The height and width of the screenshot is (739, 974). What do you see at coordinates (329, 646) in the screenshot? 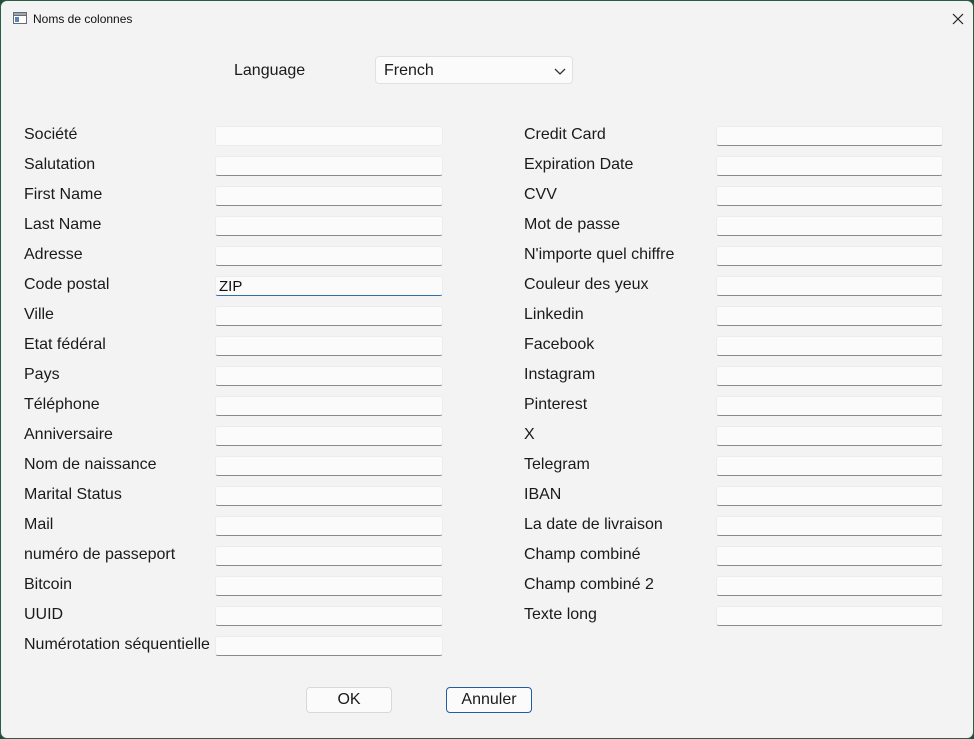
I see `input-numerotation-sequentielle` at bounding box center [329, 646].